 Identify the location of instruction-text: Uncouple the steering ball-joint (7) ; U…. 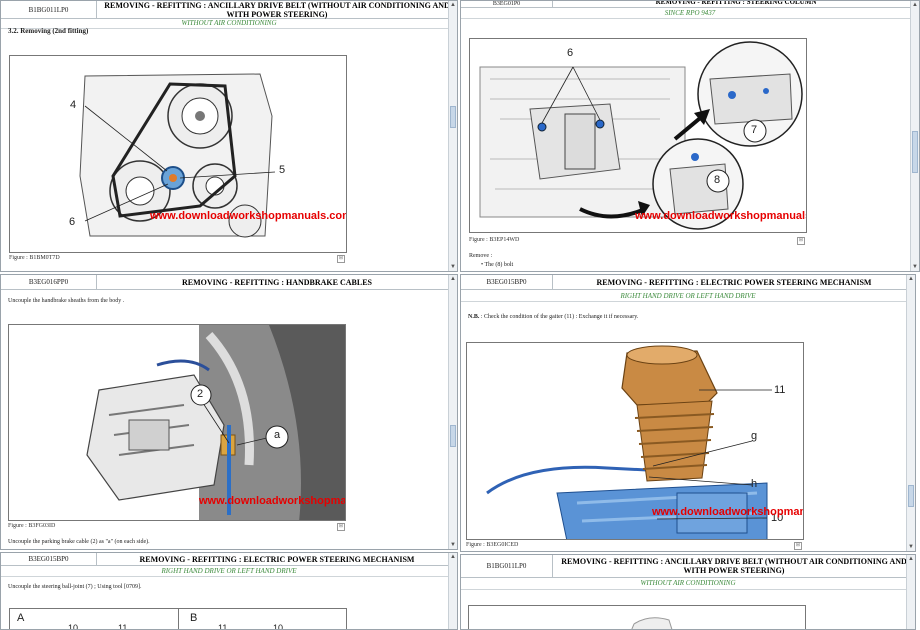
(75, 587).